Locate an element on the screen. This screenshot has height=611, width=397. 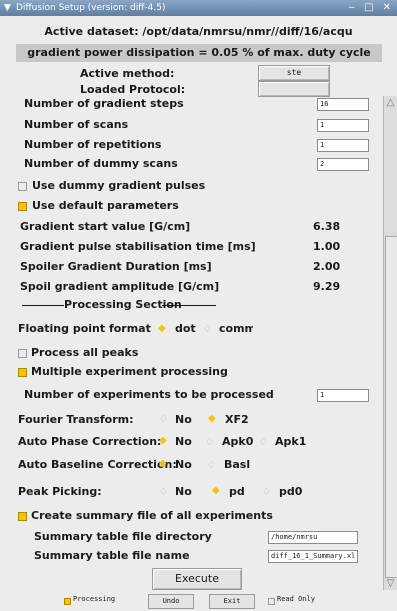
active-method-button: ste is located at coordinates (294, 73).